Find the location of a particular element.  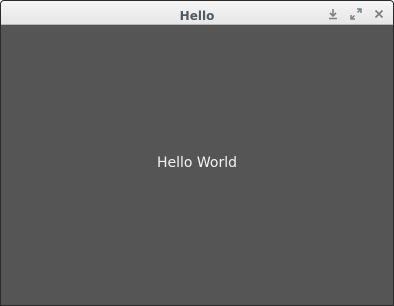

close-icon is located at coordinates (379, 14).